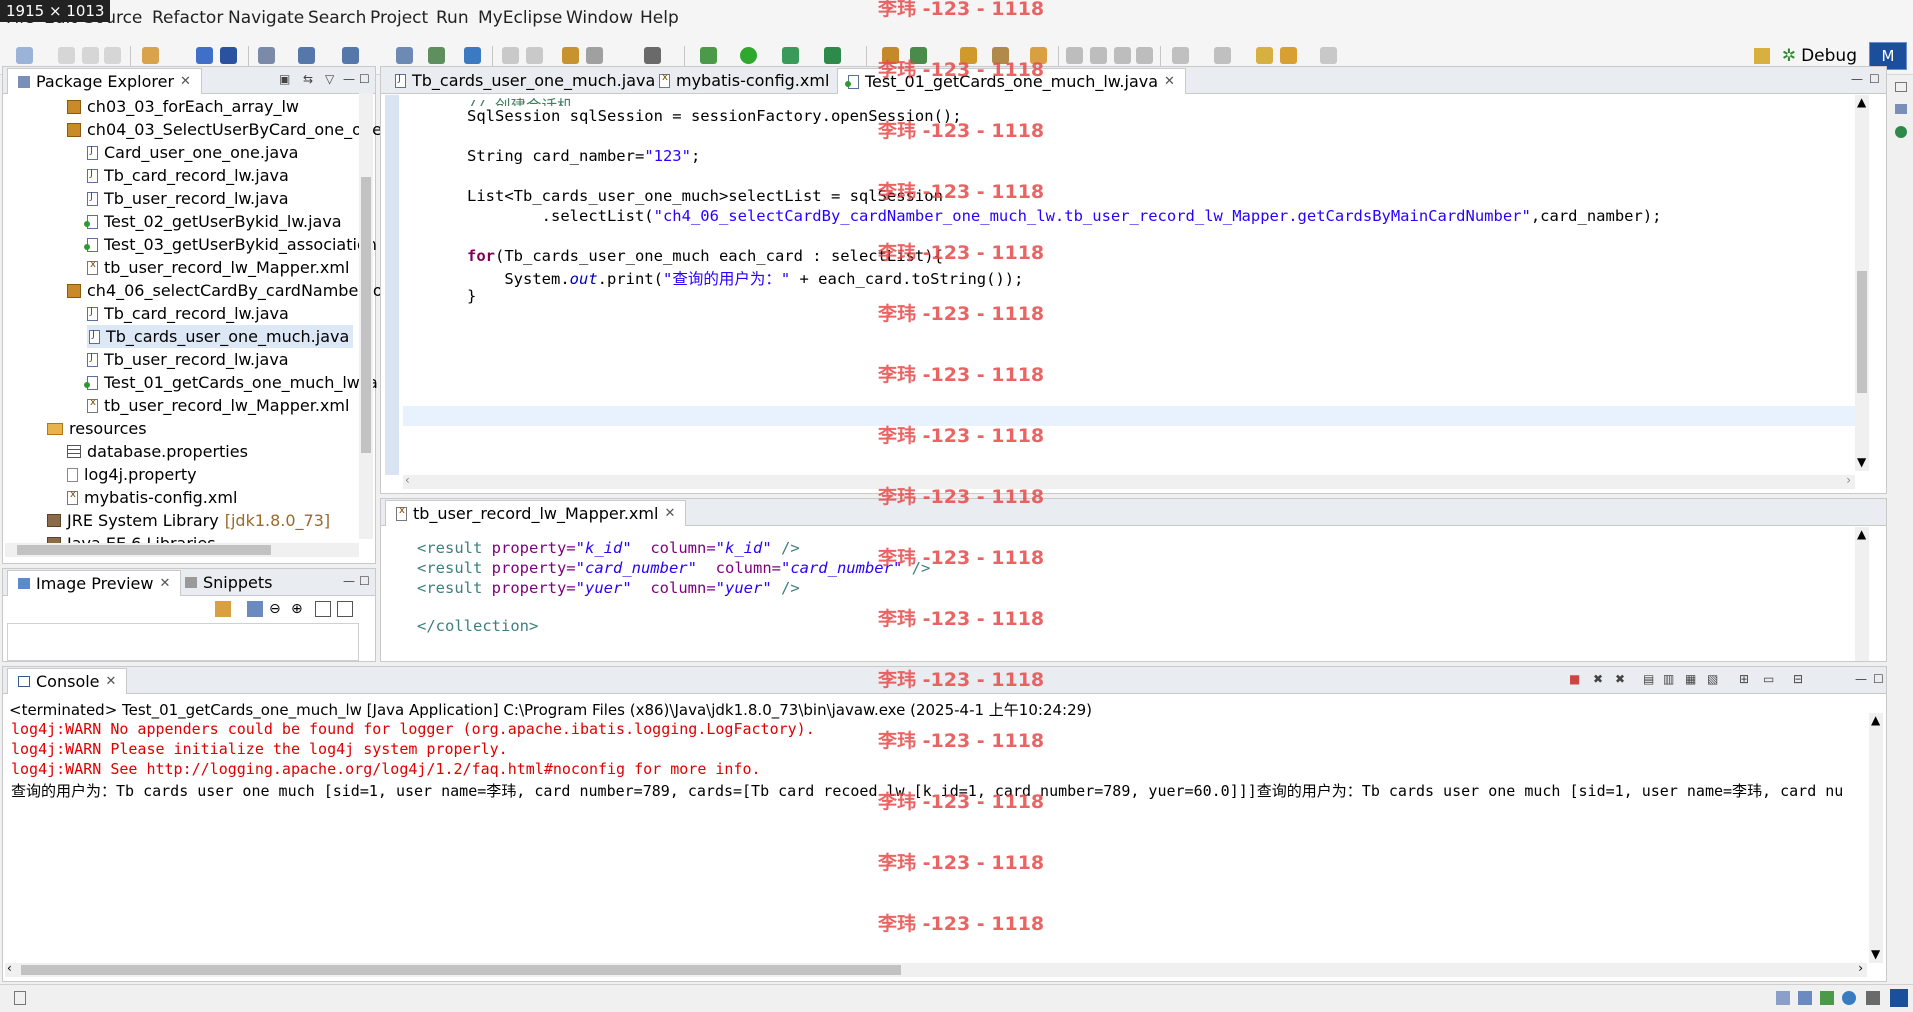 This screenshot has width=1913, height=1012. I want to click on new-project-icon, so click(150, 55).